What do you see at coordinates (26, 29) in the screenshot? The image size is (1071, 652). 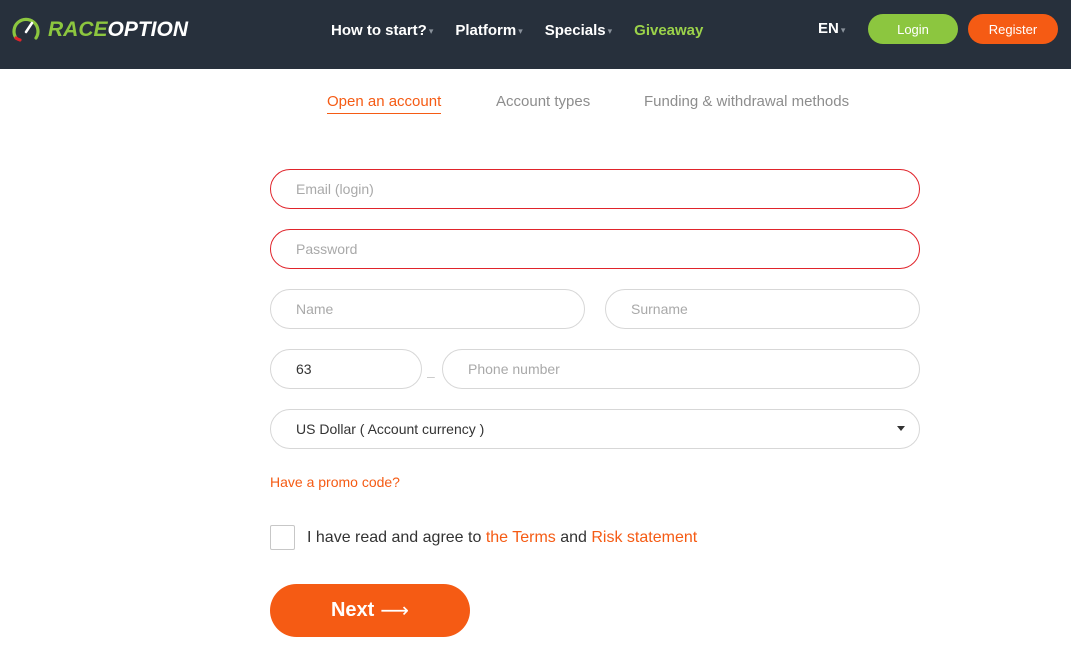 I see `speedometer-icon` at bounding box center [26, 29].